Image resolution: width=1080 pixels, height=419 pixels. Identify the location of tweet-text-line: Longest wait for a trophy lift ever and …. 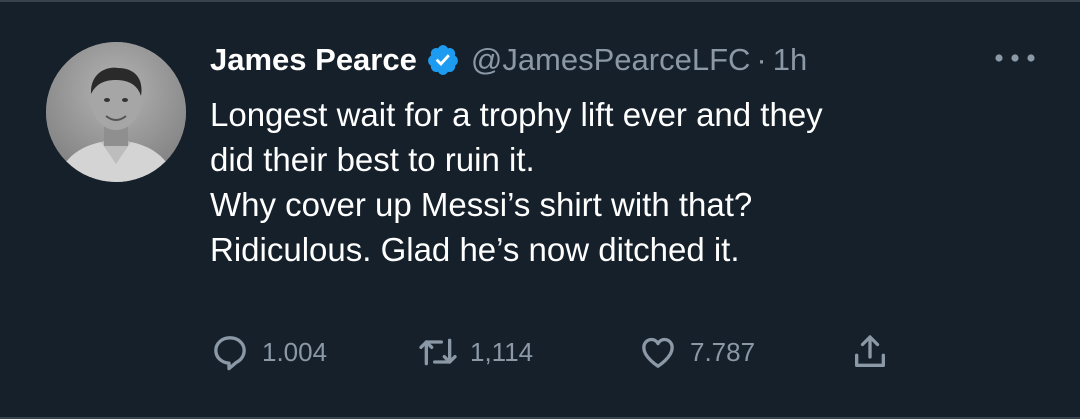
(516, 114).